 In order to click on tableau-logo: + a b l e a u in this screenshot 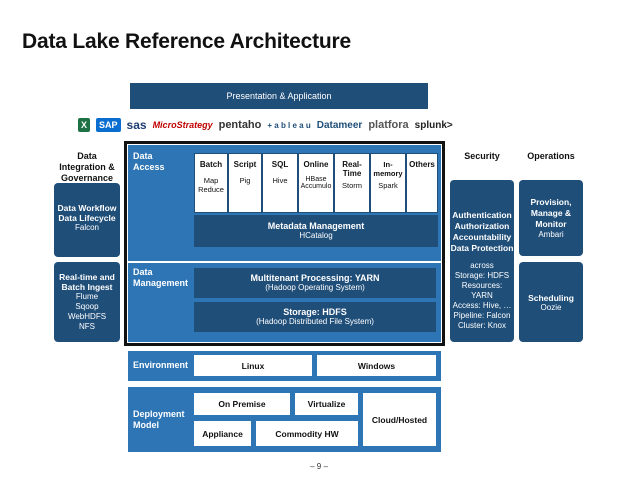, I will do `click(289, 125)`.